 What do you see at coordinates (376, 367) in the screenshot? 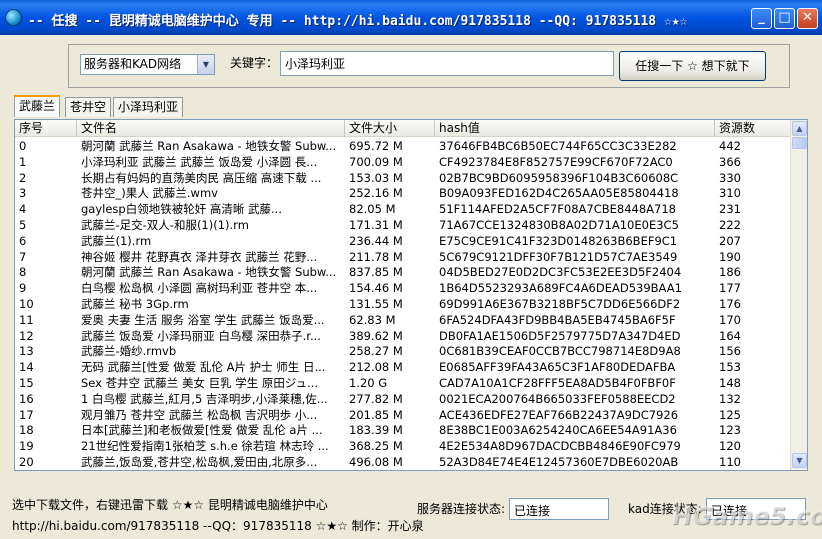
I see `table-cell: 212.08 M` at bounding box center [376, 367].